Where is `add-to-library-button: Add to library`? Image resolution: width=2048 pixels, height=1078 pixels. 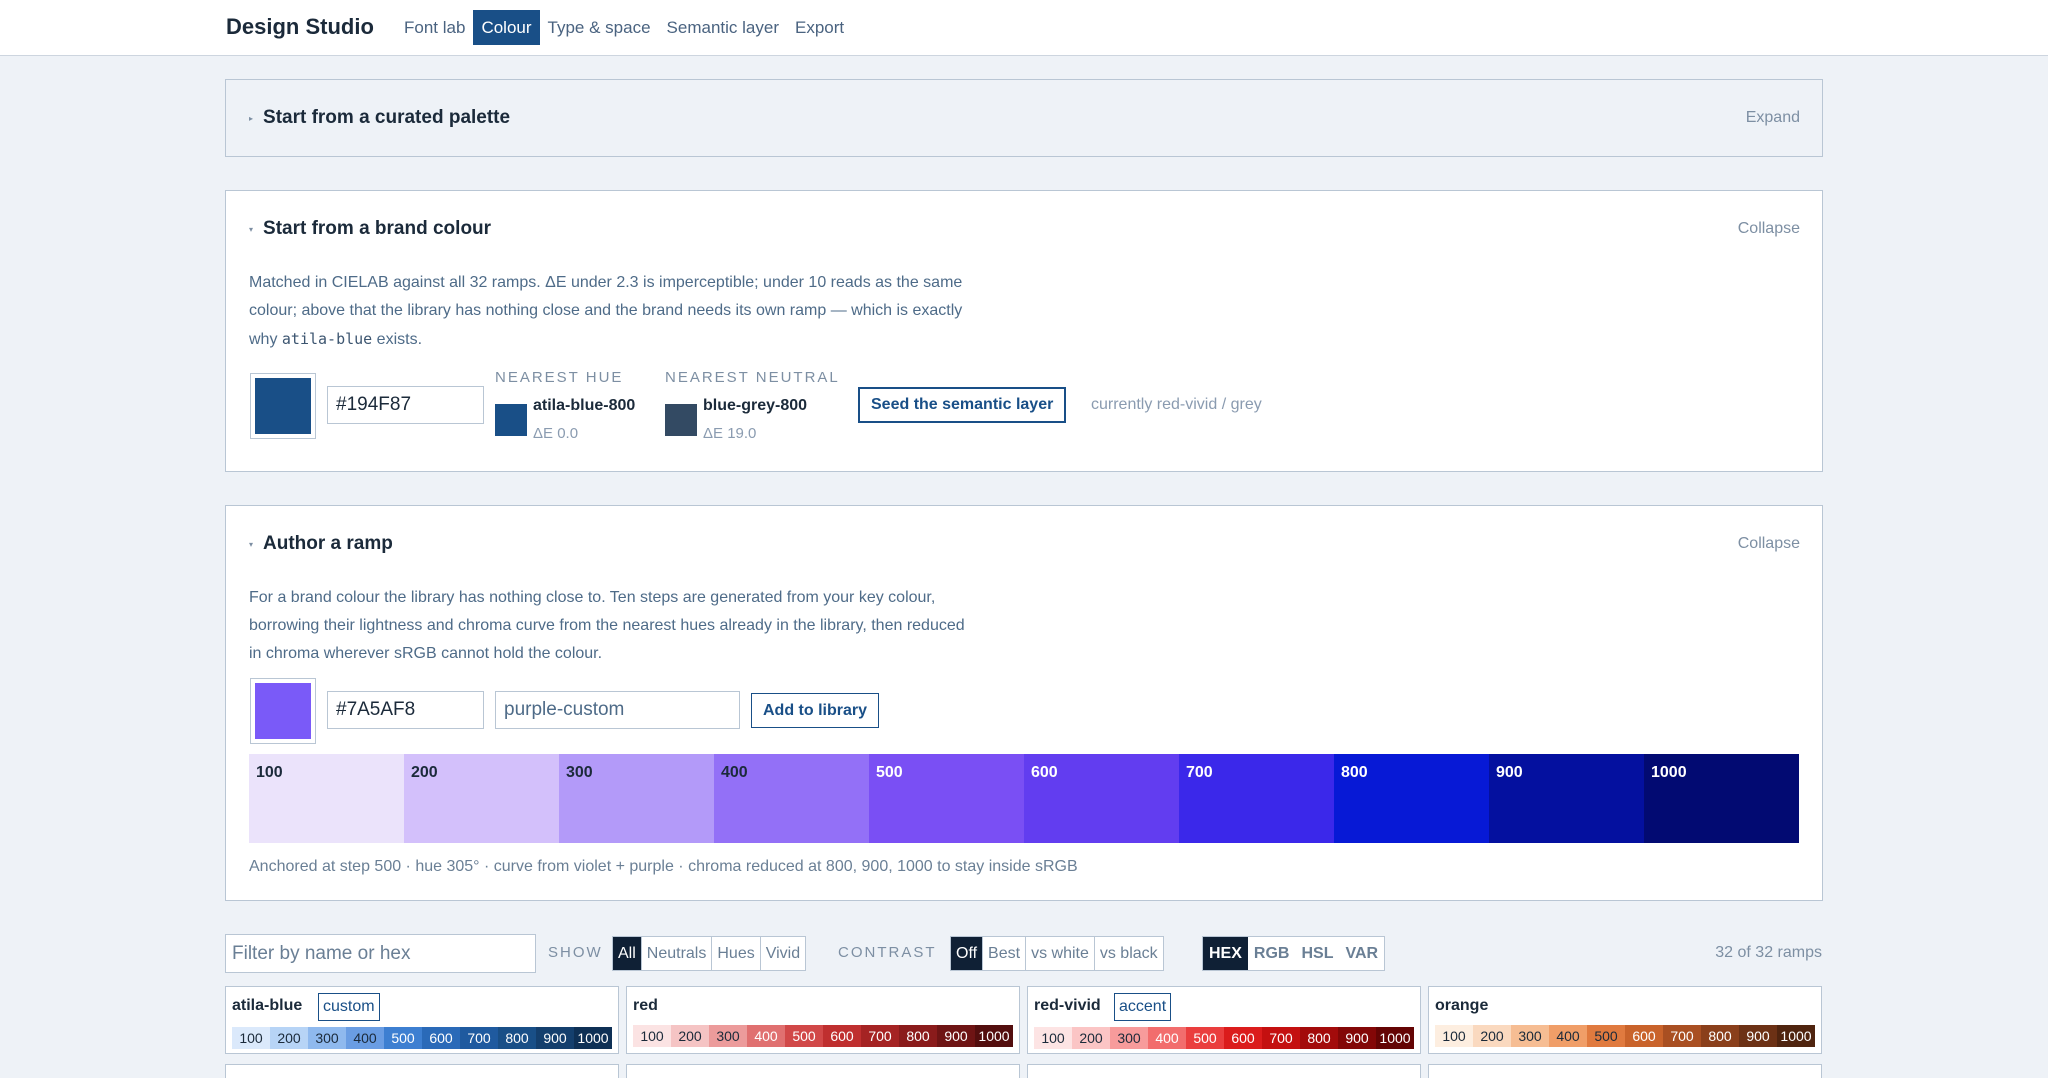 add-to-library-button: Add to library is located at coordinates (815, 710).